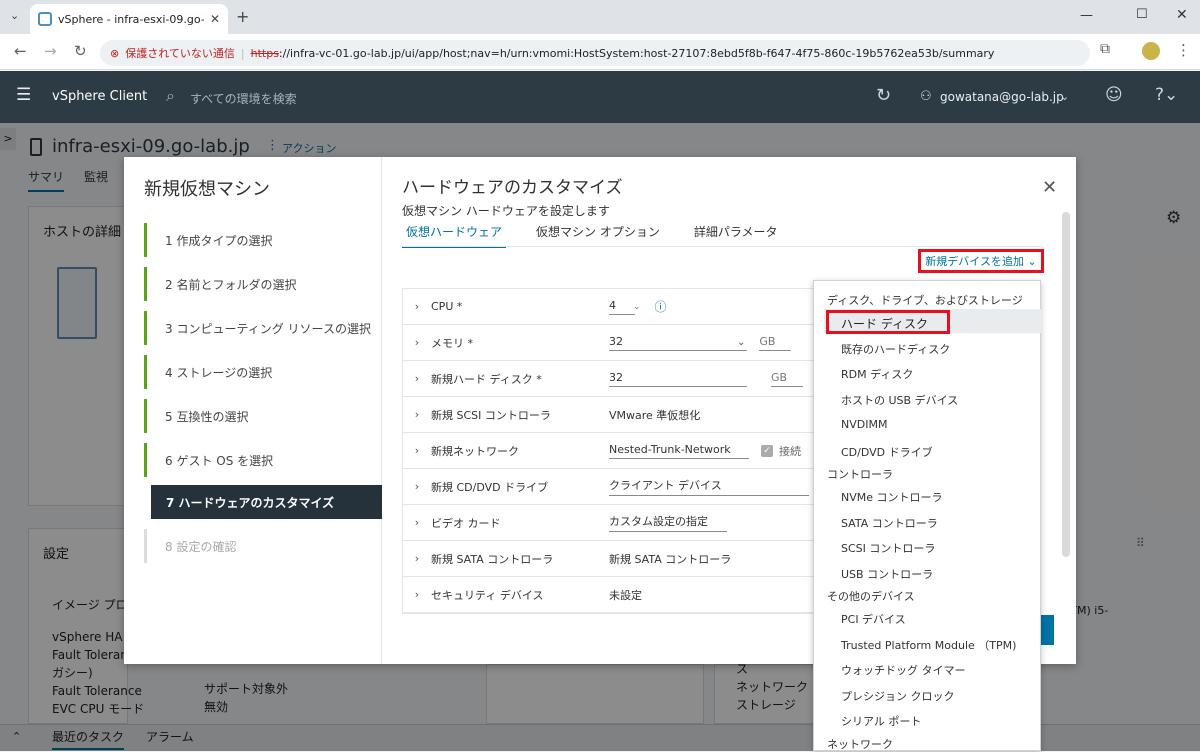 The width and height of the screenshot is (1200, 752). I want to click on hw-label: セキュリティ デバイス, so click(487, 595).